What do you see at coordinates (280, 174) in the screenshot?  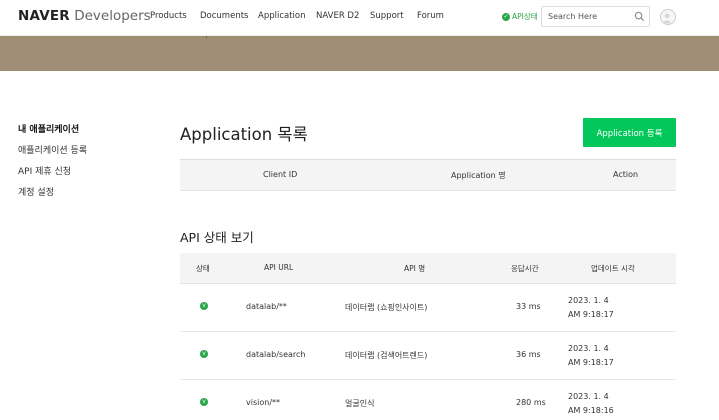 I see `column-client-id: Client ID` at bounding box center [280, 174].